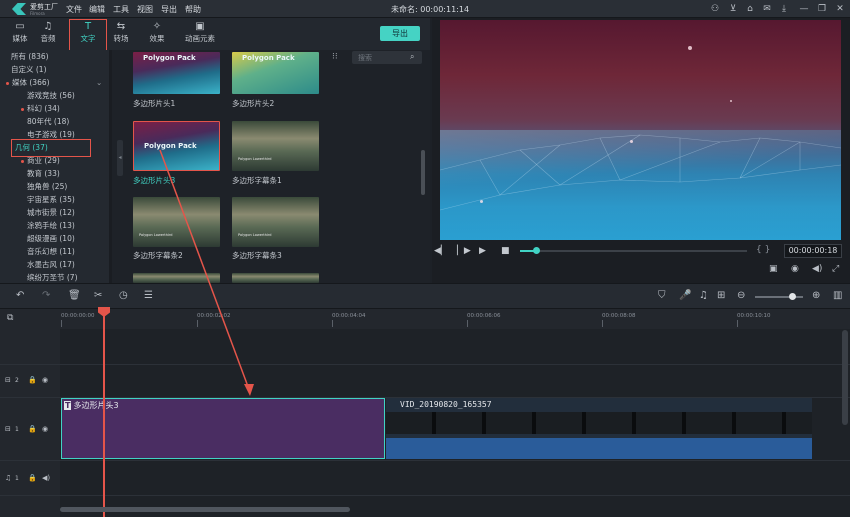 The width and height of the screenshot is (850, 517). I want to click on annotation-overlay, so click(206, 272).